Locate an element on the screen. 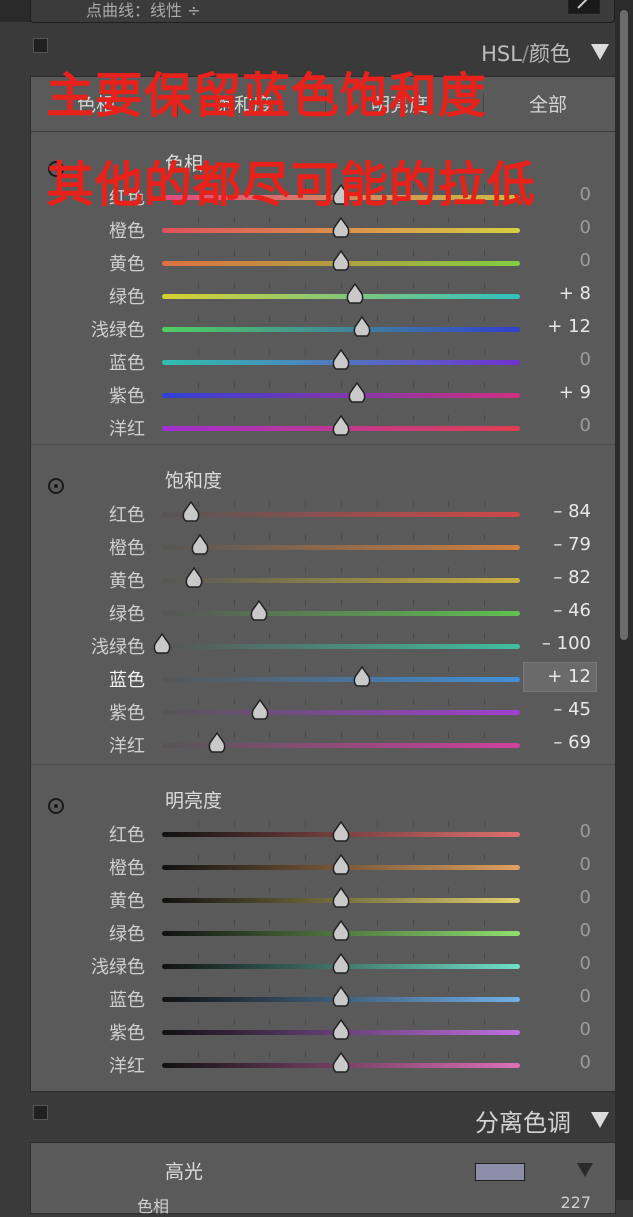  slider-value: – 69 is located at coordinates (572, 742).